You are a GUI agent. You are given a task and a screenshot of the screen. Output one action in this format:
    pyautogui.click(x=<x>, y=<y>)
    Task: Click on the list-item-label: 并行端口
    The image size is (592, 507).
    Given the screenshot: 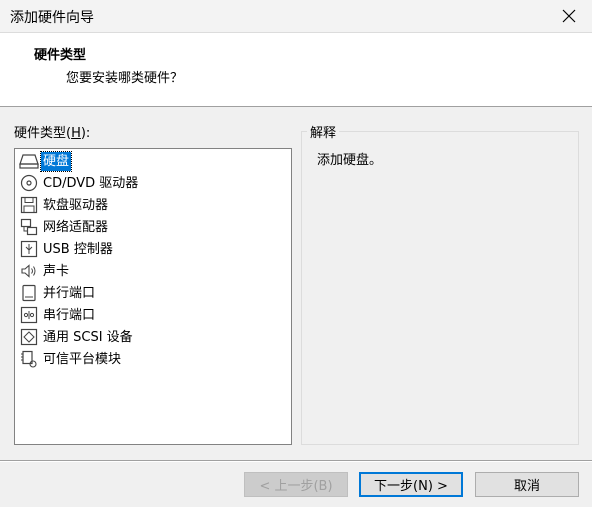 What is the action you would take?
    pyautogui.click(x=69, y=293)
    